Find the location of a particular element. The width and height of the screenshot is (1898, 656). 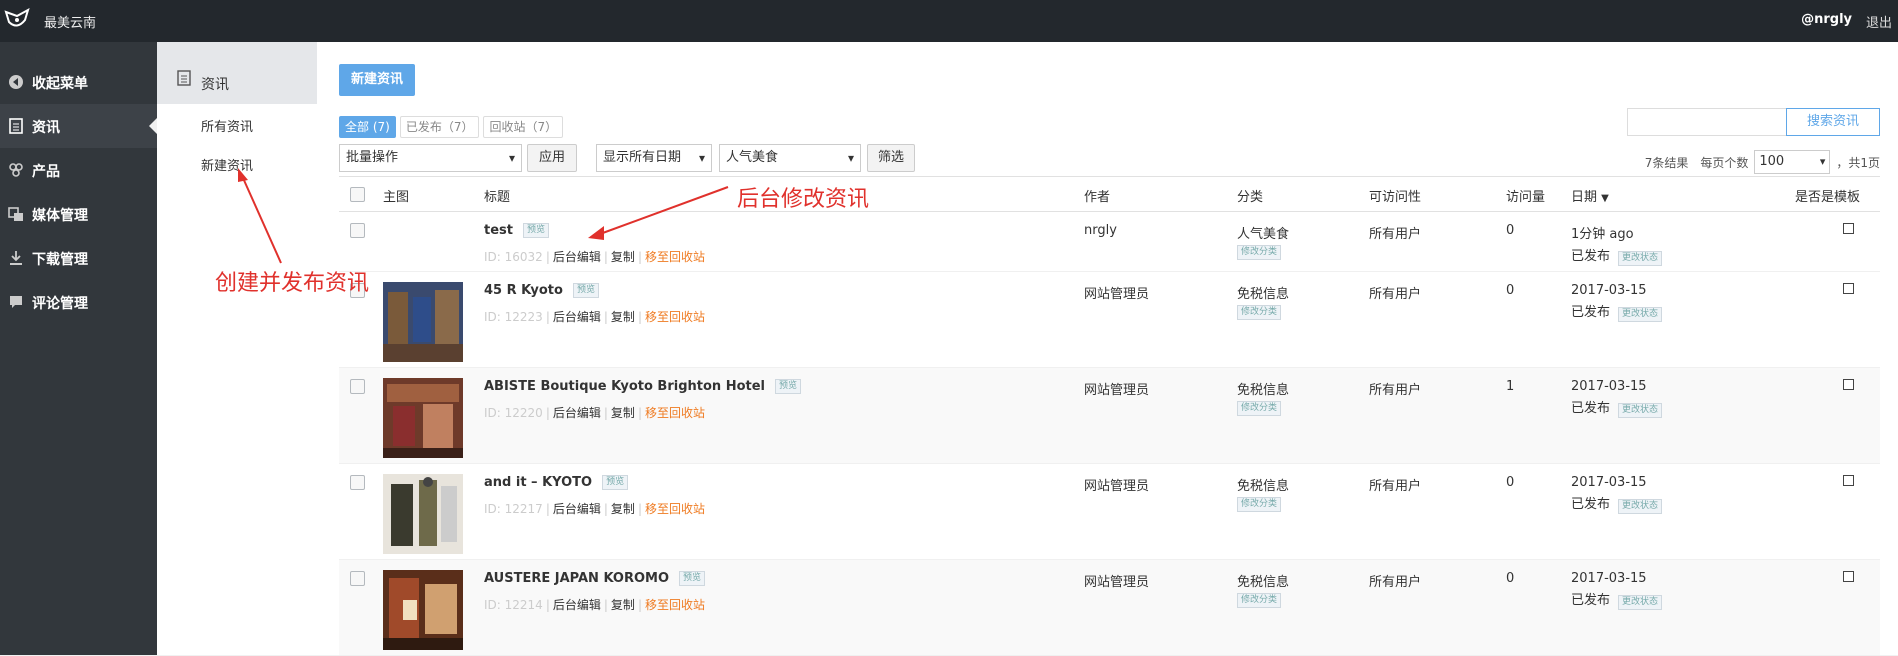

logout-link: 退出 is located at coordinates (1879, 21).